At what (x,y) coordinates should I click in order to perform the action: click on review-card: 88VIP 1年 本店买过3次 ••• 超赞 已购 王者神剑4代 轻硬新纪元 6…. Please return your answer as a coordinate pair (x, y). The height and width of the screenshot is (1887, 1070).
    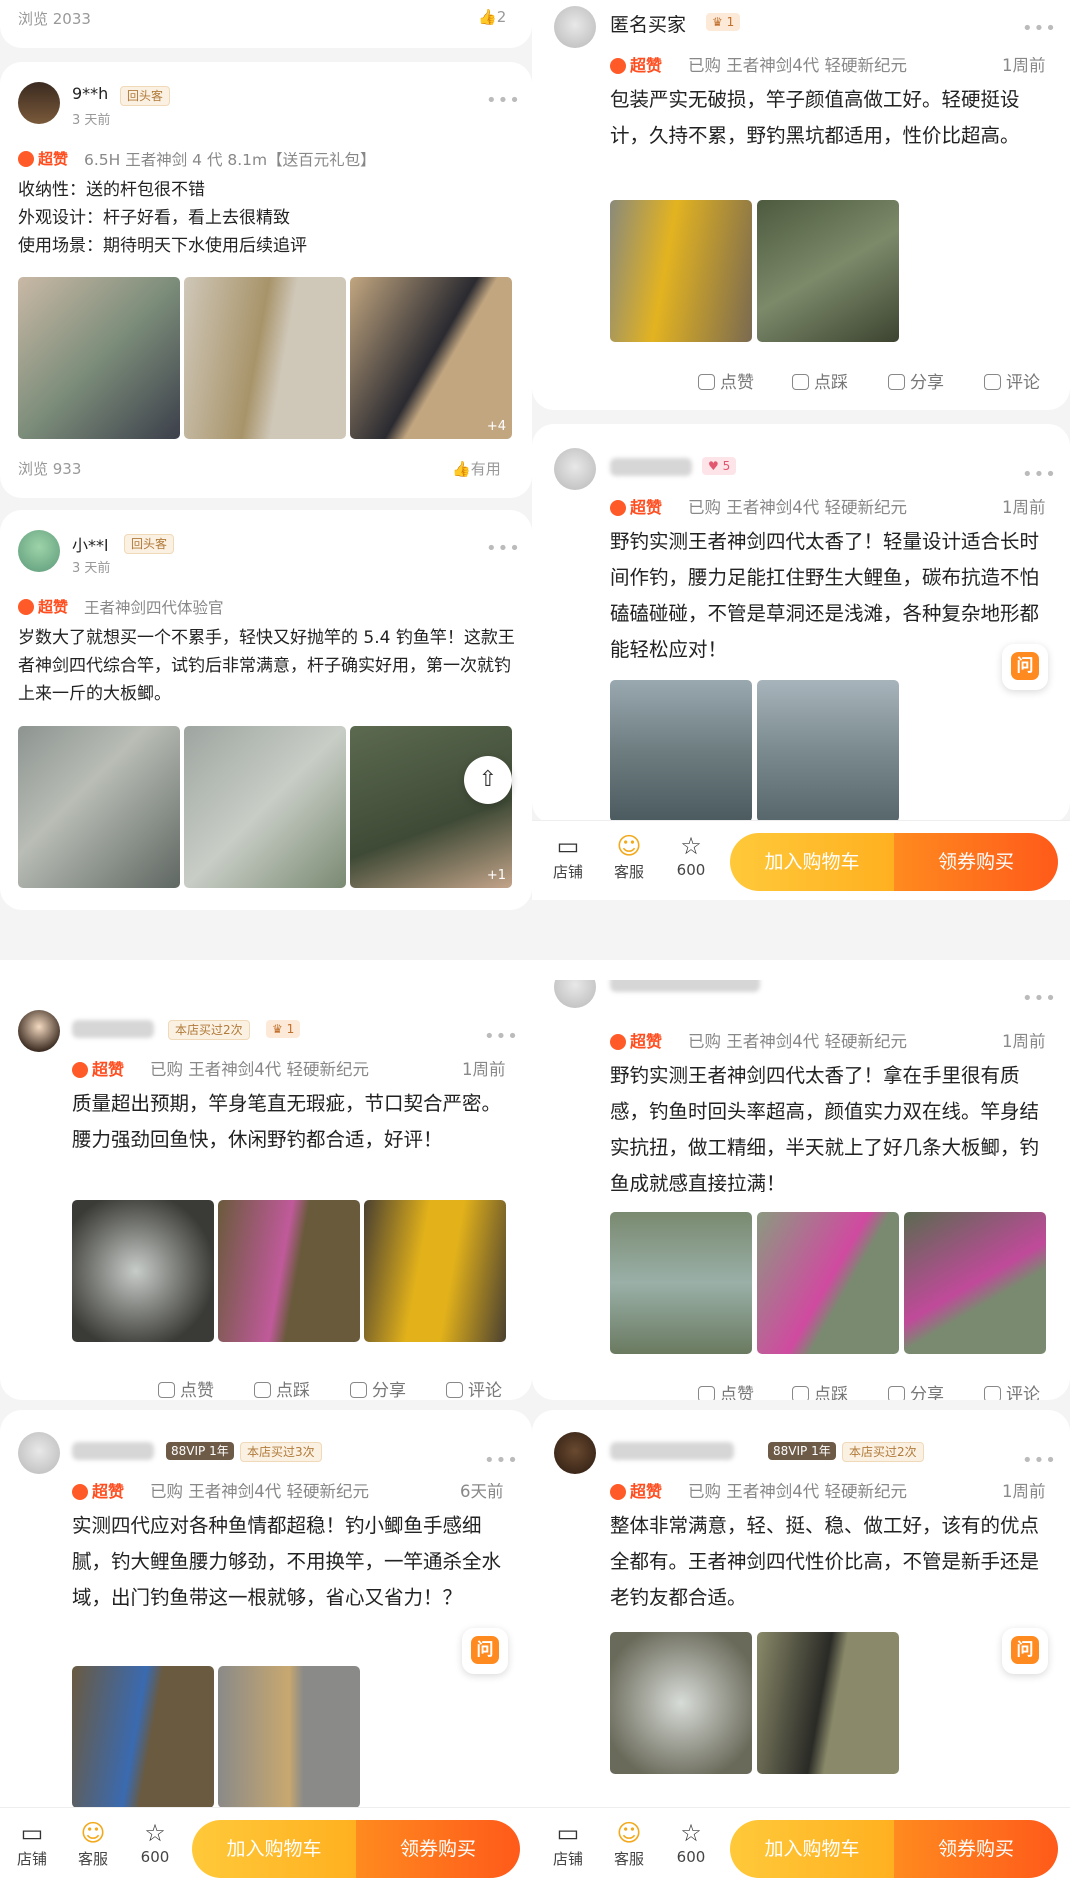
    Looking at the image, I should click on (266, 1620).